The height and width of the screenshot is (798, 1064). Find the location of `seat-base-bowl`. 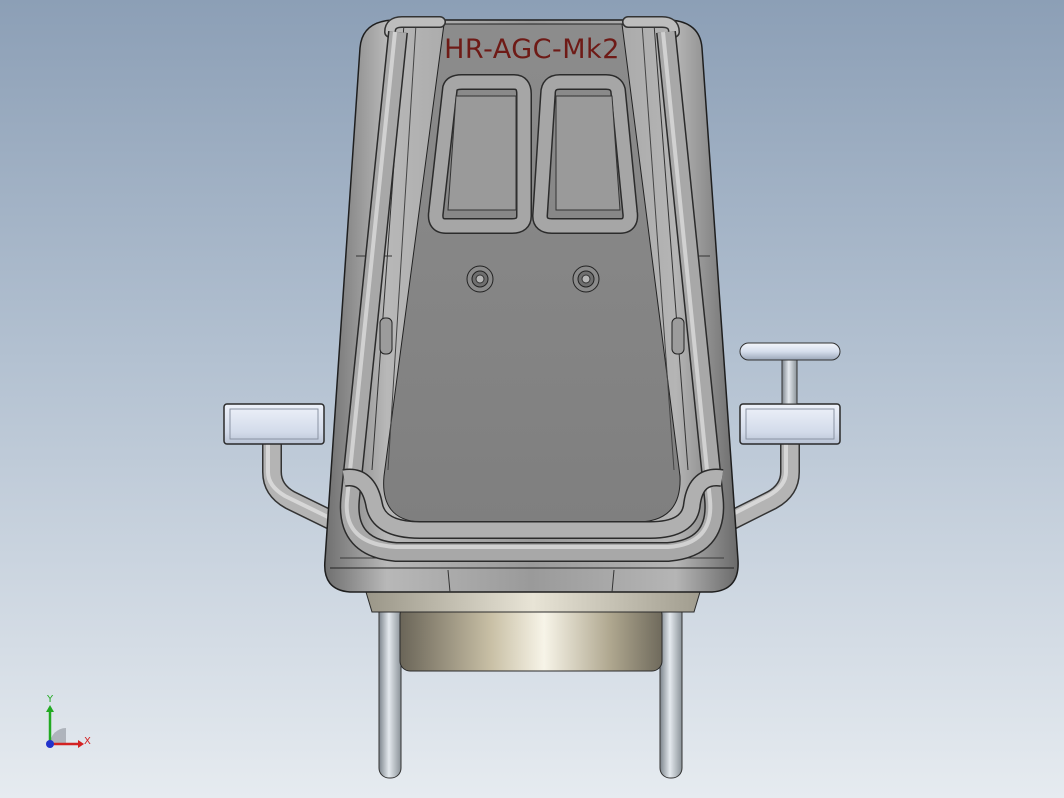

seat-base-bowl is located at coordinates (533, 631).